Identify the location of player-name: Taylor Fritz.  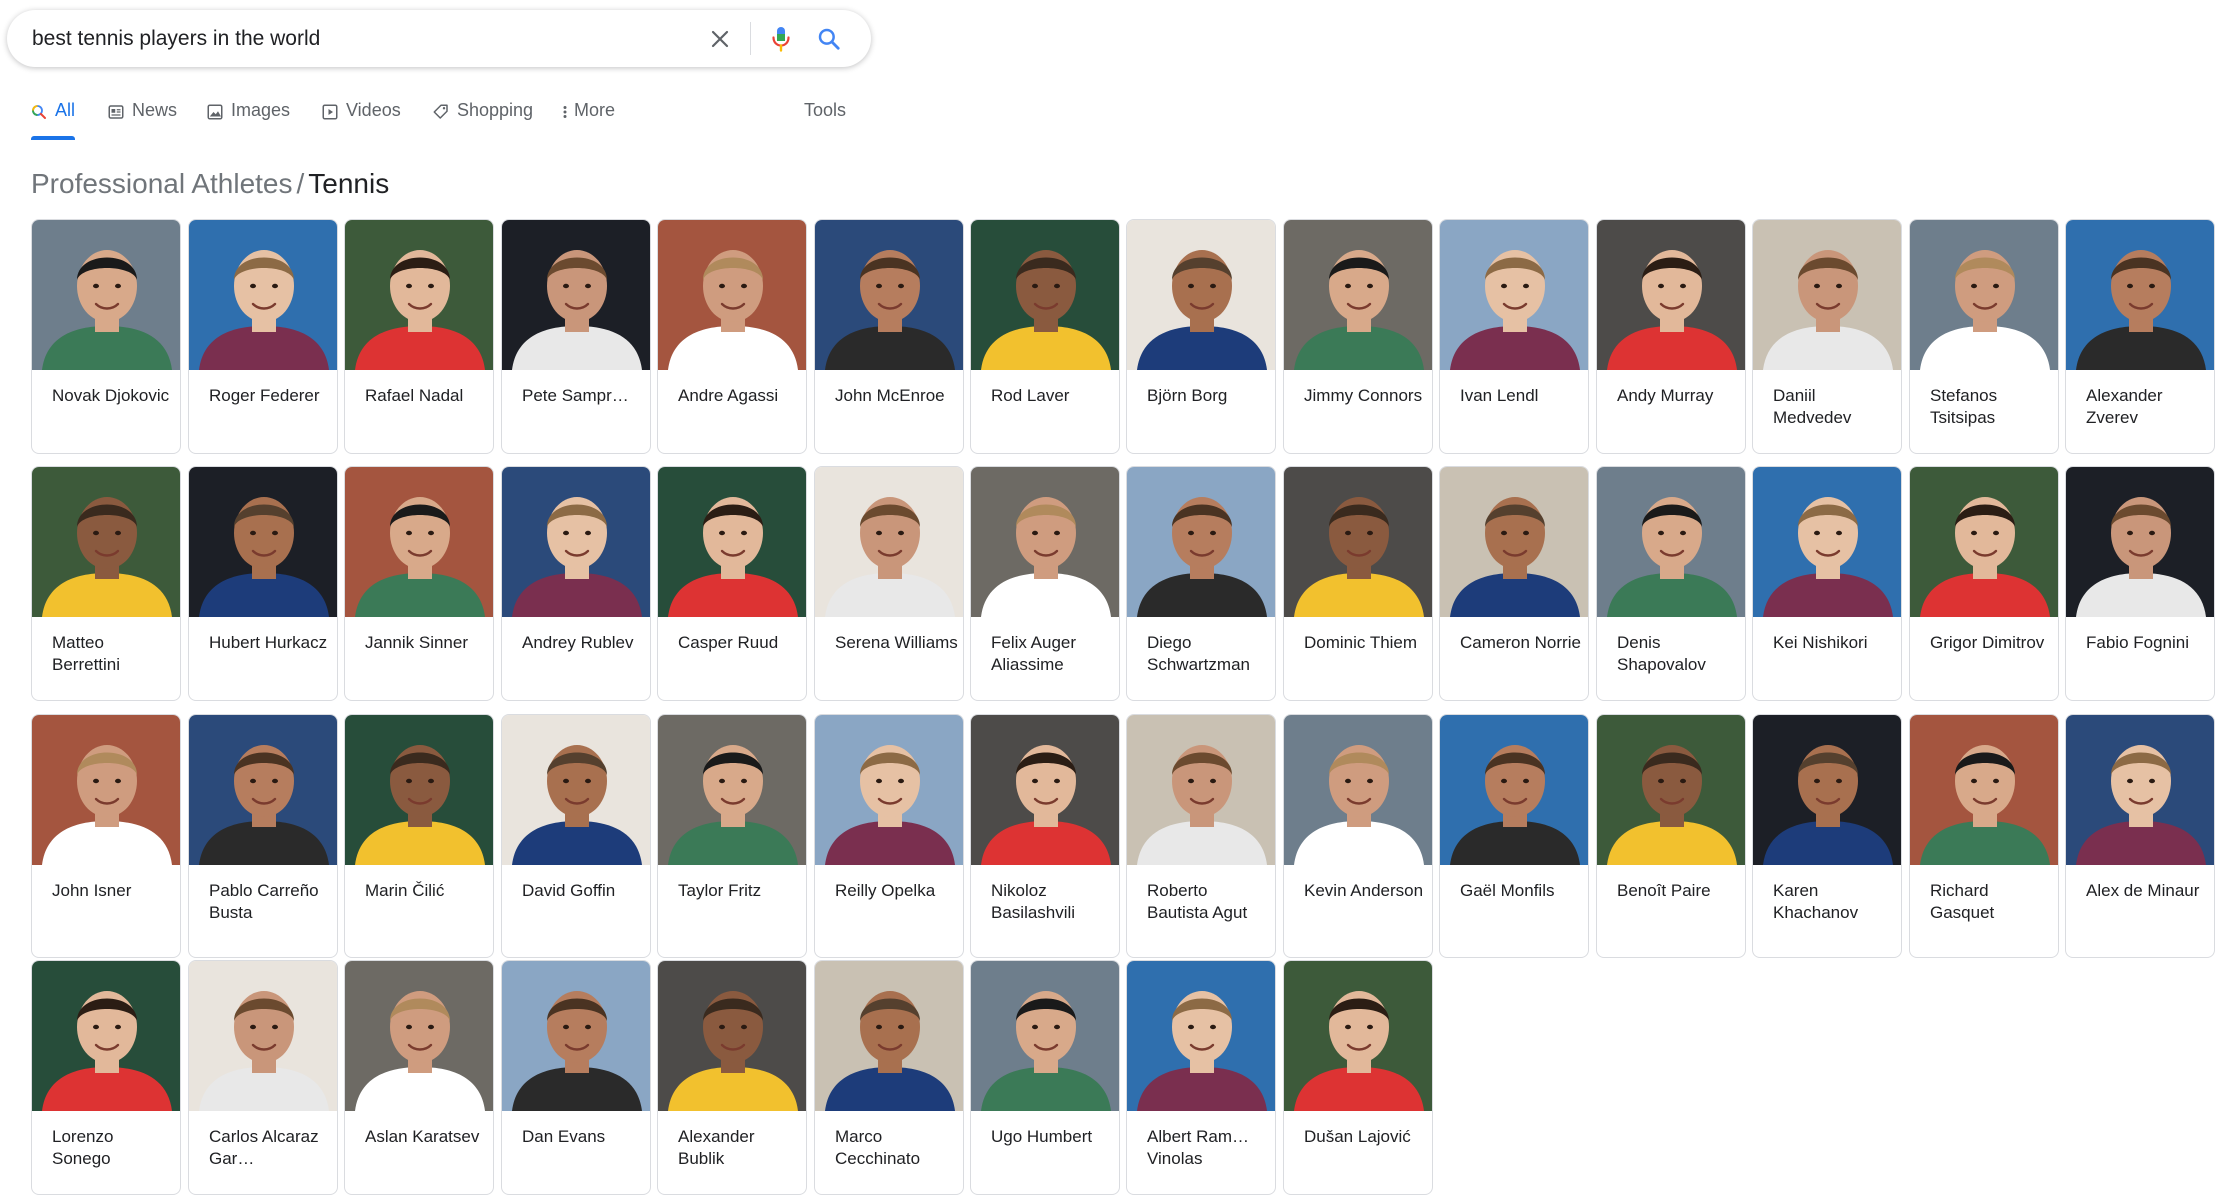
(720, 890).